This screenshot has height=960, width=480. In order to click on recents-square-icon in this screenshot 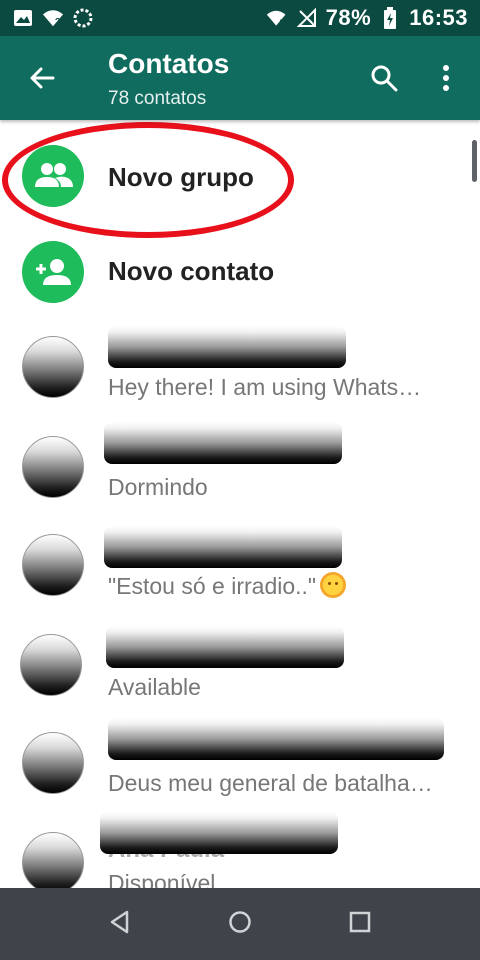, I will do `click(360, 924)`.